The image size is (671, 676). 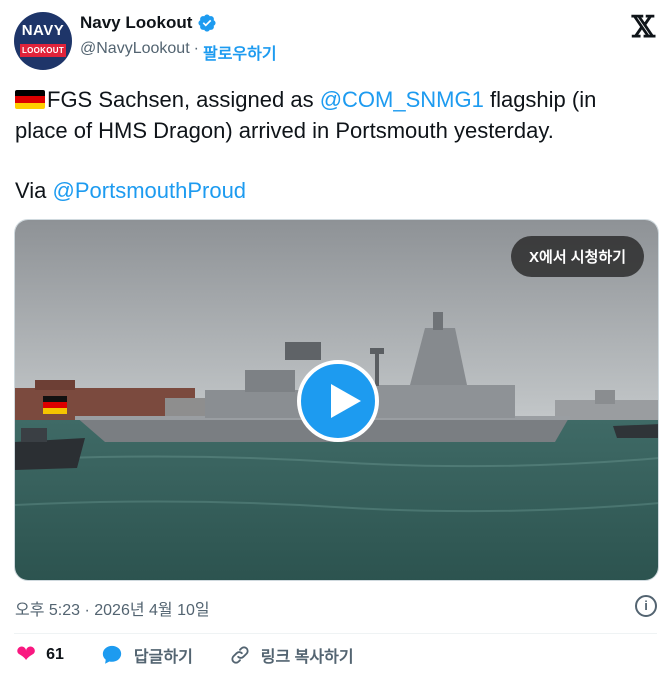 What do you see at coordinates (34, 190) in the screenshot?
I see `via-label: Via` at bounding box center [34, 190].